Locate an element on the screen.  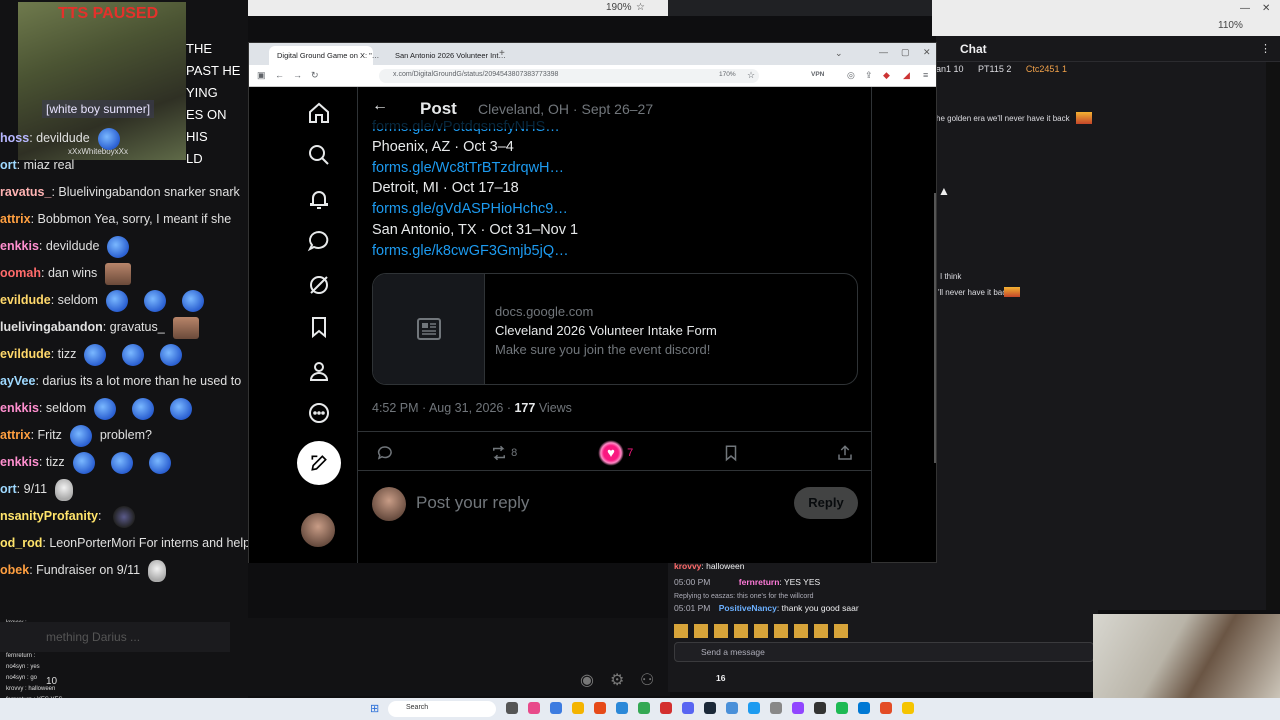
bookmark-star-icon: ☆ is located at coordinates (751, 75).